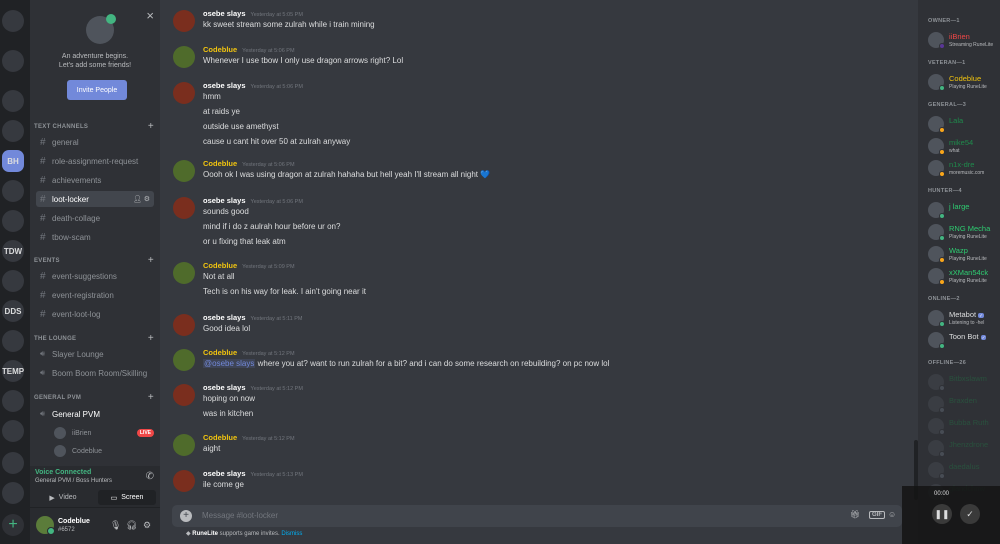 This screenshot has height=544, width=1000. What do you see at coordinates (94, 260) in the screenshot?
I see `category-events: EVENTS +` at bounding box center [94, 260].